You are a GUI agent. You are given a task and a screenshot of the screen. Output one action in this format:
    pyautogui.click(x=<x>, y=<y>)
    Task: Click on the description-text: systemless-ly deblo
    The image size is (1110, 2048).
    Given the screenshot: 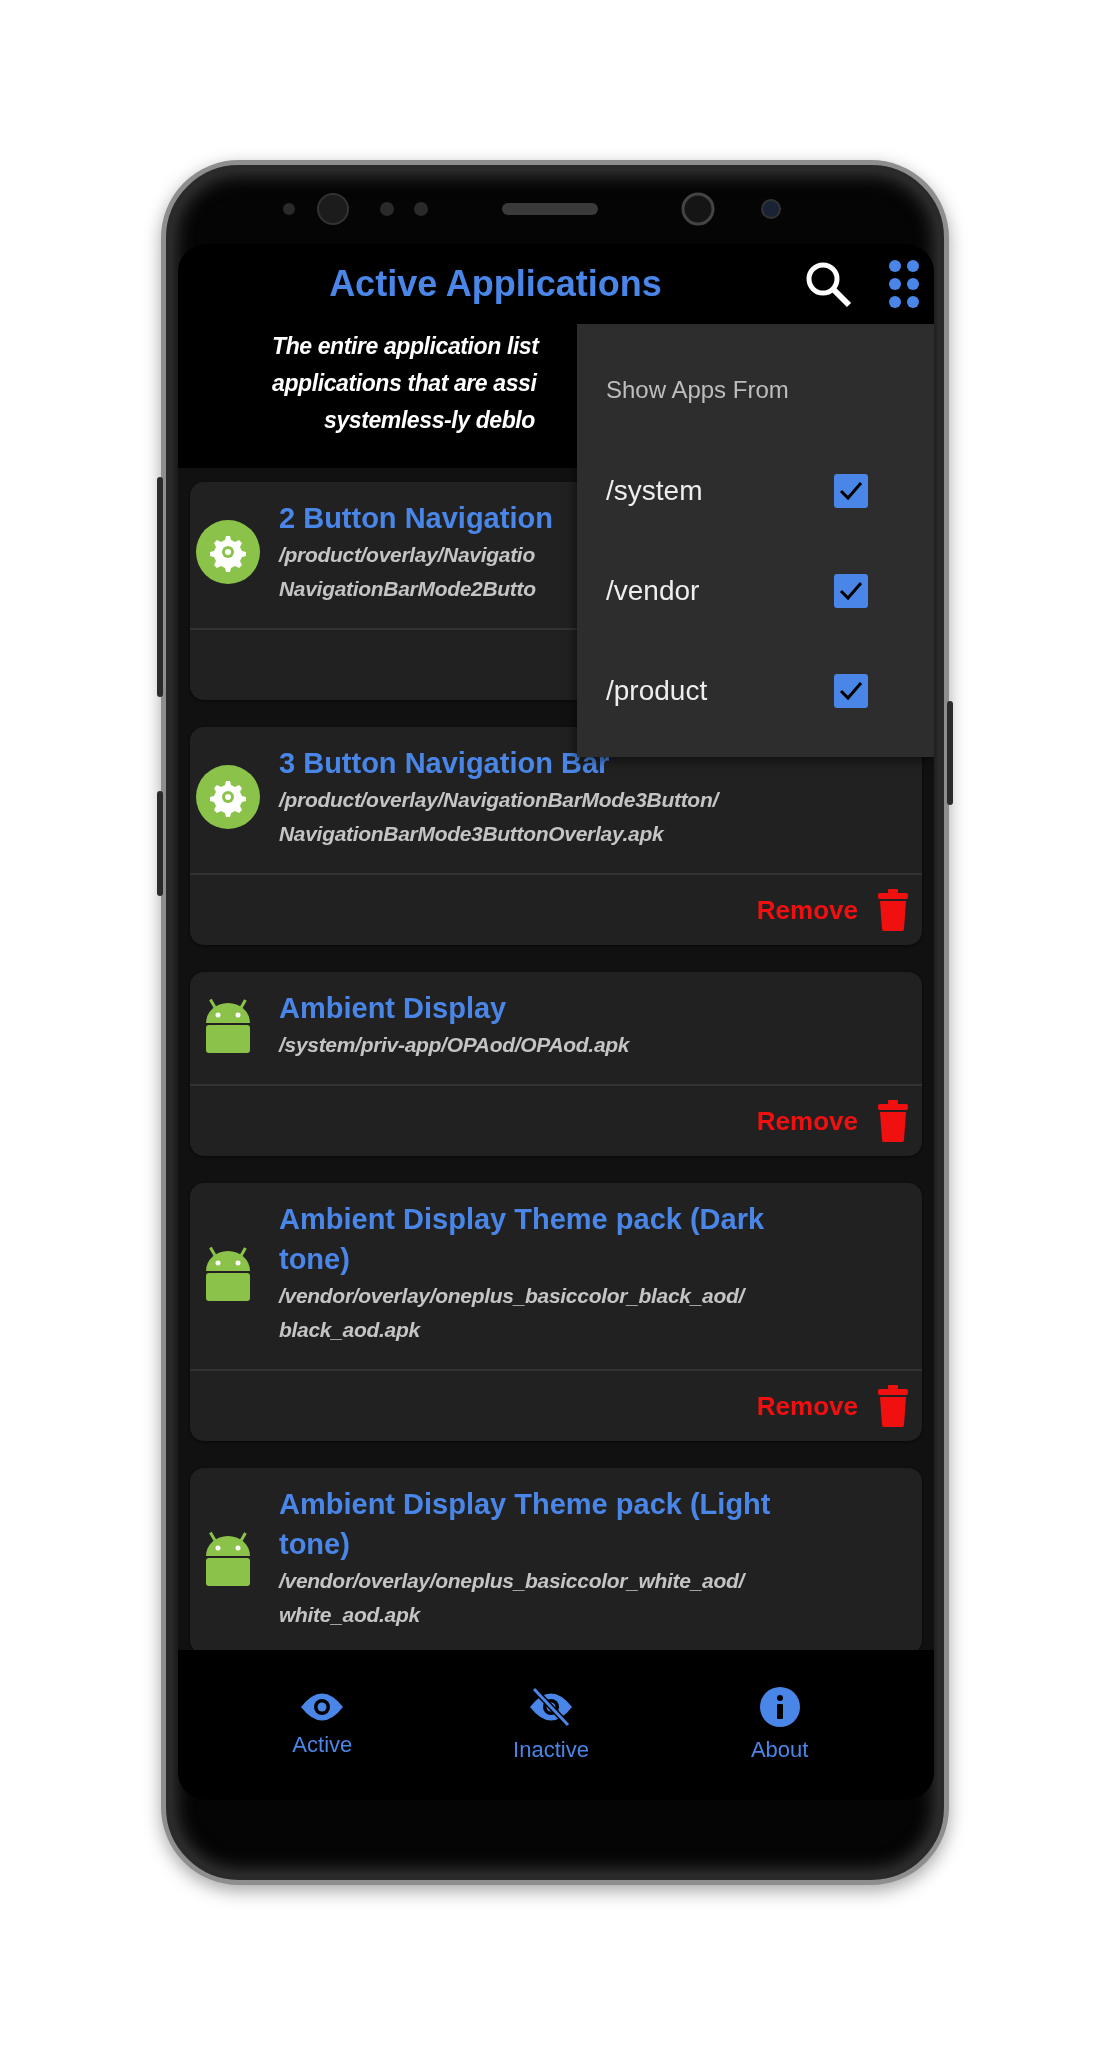 What is the action you would take?
    pyautogui.click(x=429, y=420)
    